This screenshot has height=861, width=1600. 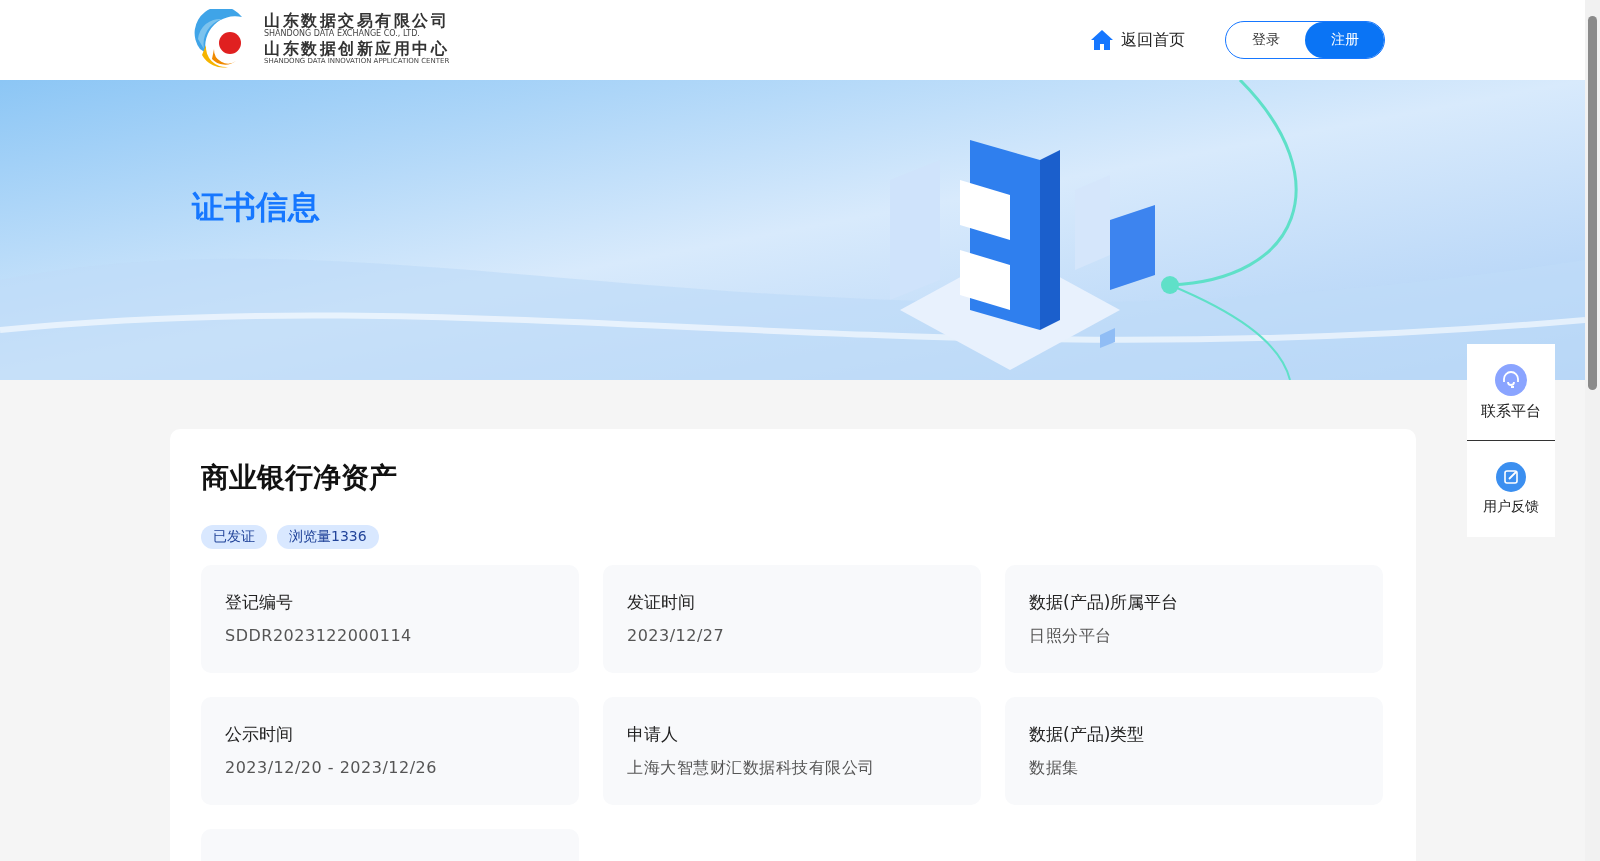 What do you see at coordinates (331, 767) in the screenshot?
I see `info-value: 2023/12/20 - 2023/12/26` at bounding box center [331, 767].